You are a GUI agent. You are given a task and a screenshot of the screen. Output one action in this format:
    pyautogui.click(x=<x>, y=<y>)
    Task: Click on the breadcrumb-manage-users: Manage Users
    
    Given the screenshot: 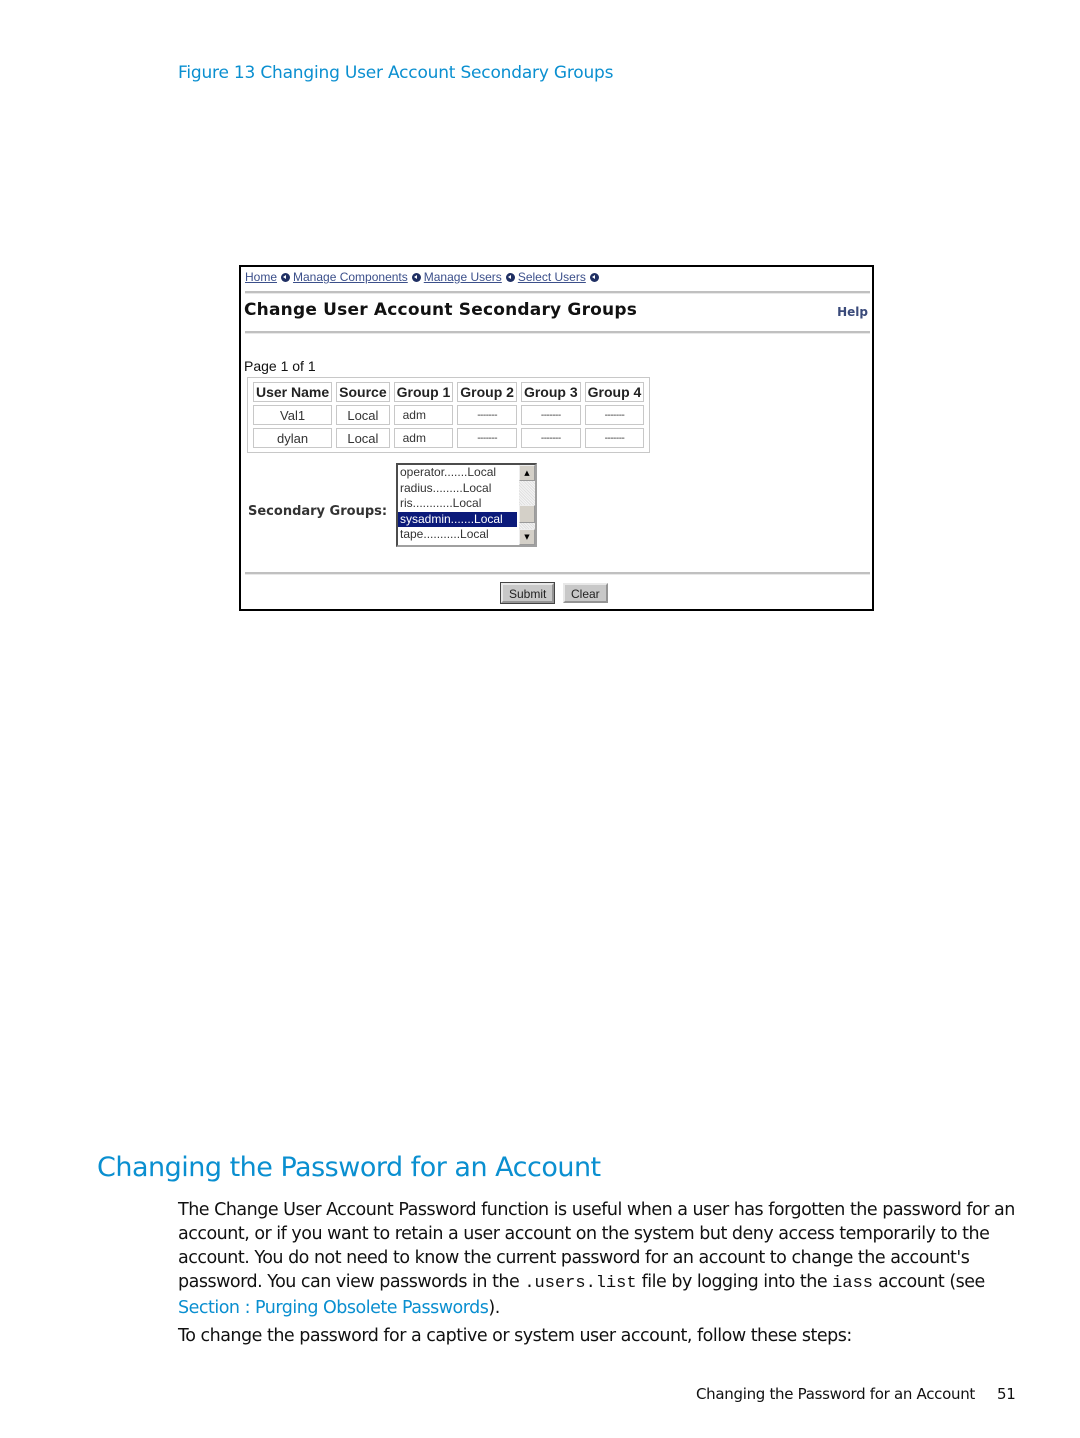 What is the action you would take?
    pyautogui.click(x=463, y=277)
    